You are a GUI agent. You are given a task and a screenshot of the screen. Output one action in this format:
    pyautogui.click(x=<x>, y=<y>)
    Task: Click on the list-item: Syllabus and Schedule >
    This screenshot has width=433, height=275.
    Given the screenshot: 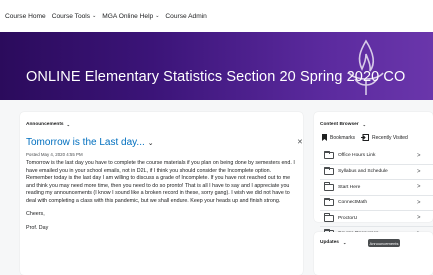 What is the action you would take?
    pyautogui.click(x=376, y=171)
    